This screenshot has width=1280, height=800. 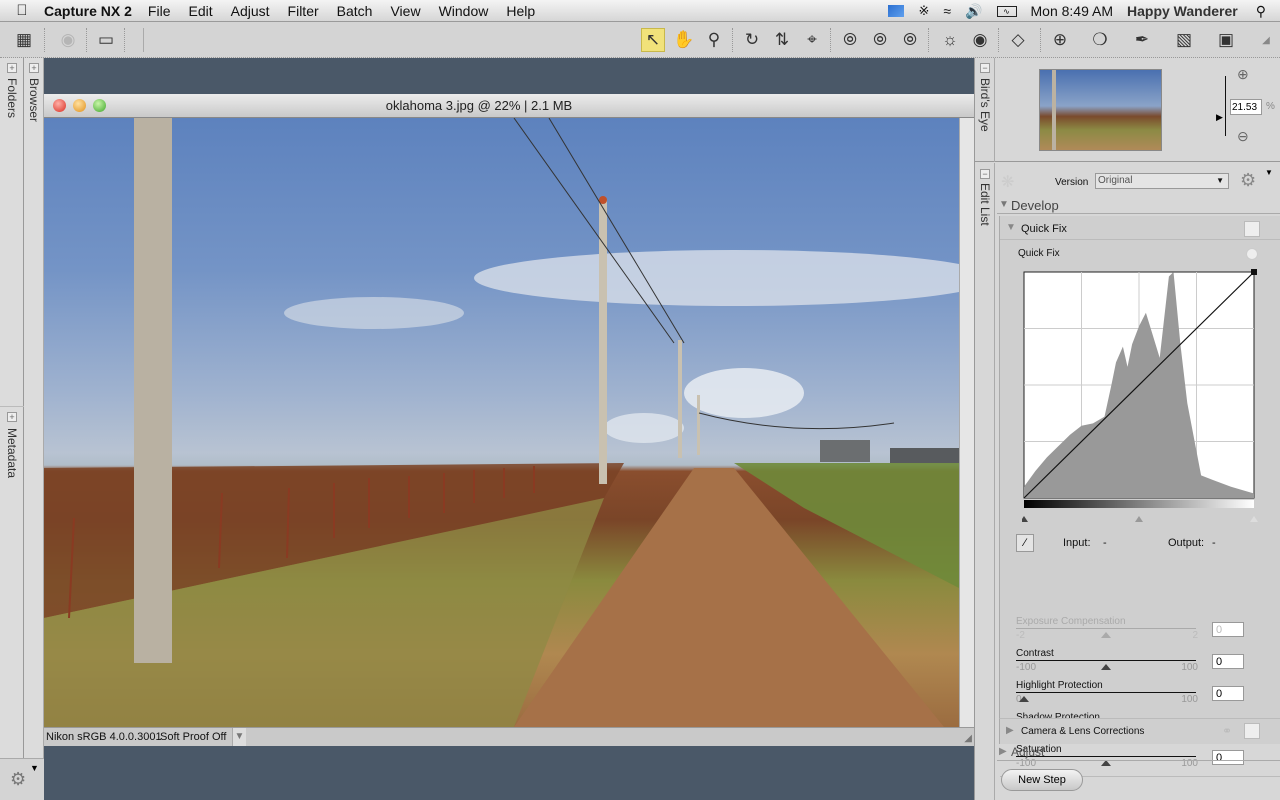 I want to click on expand-metadata-button: +, so click(x=12, y=417).